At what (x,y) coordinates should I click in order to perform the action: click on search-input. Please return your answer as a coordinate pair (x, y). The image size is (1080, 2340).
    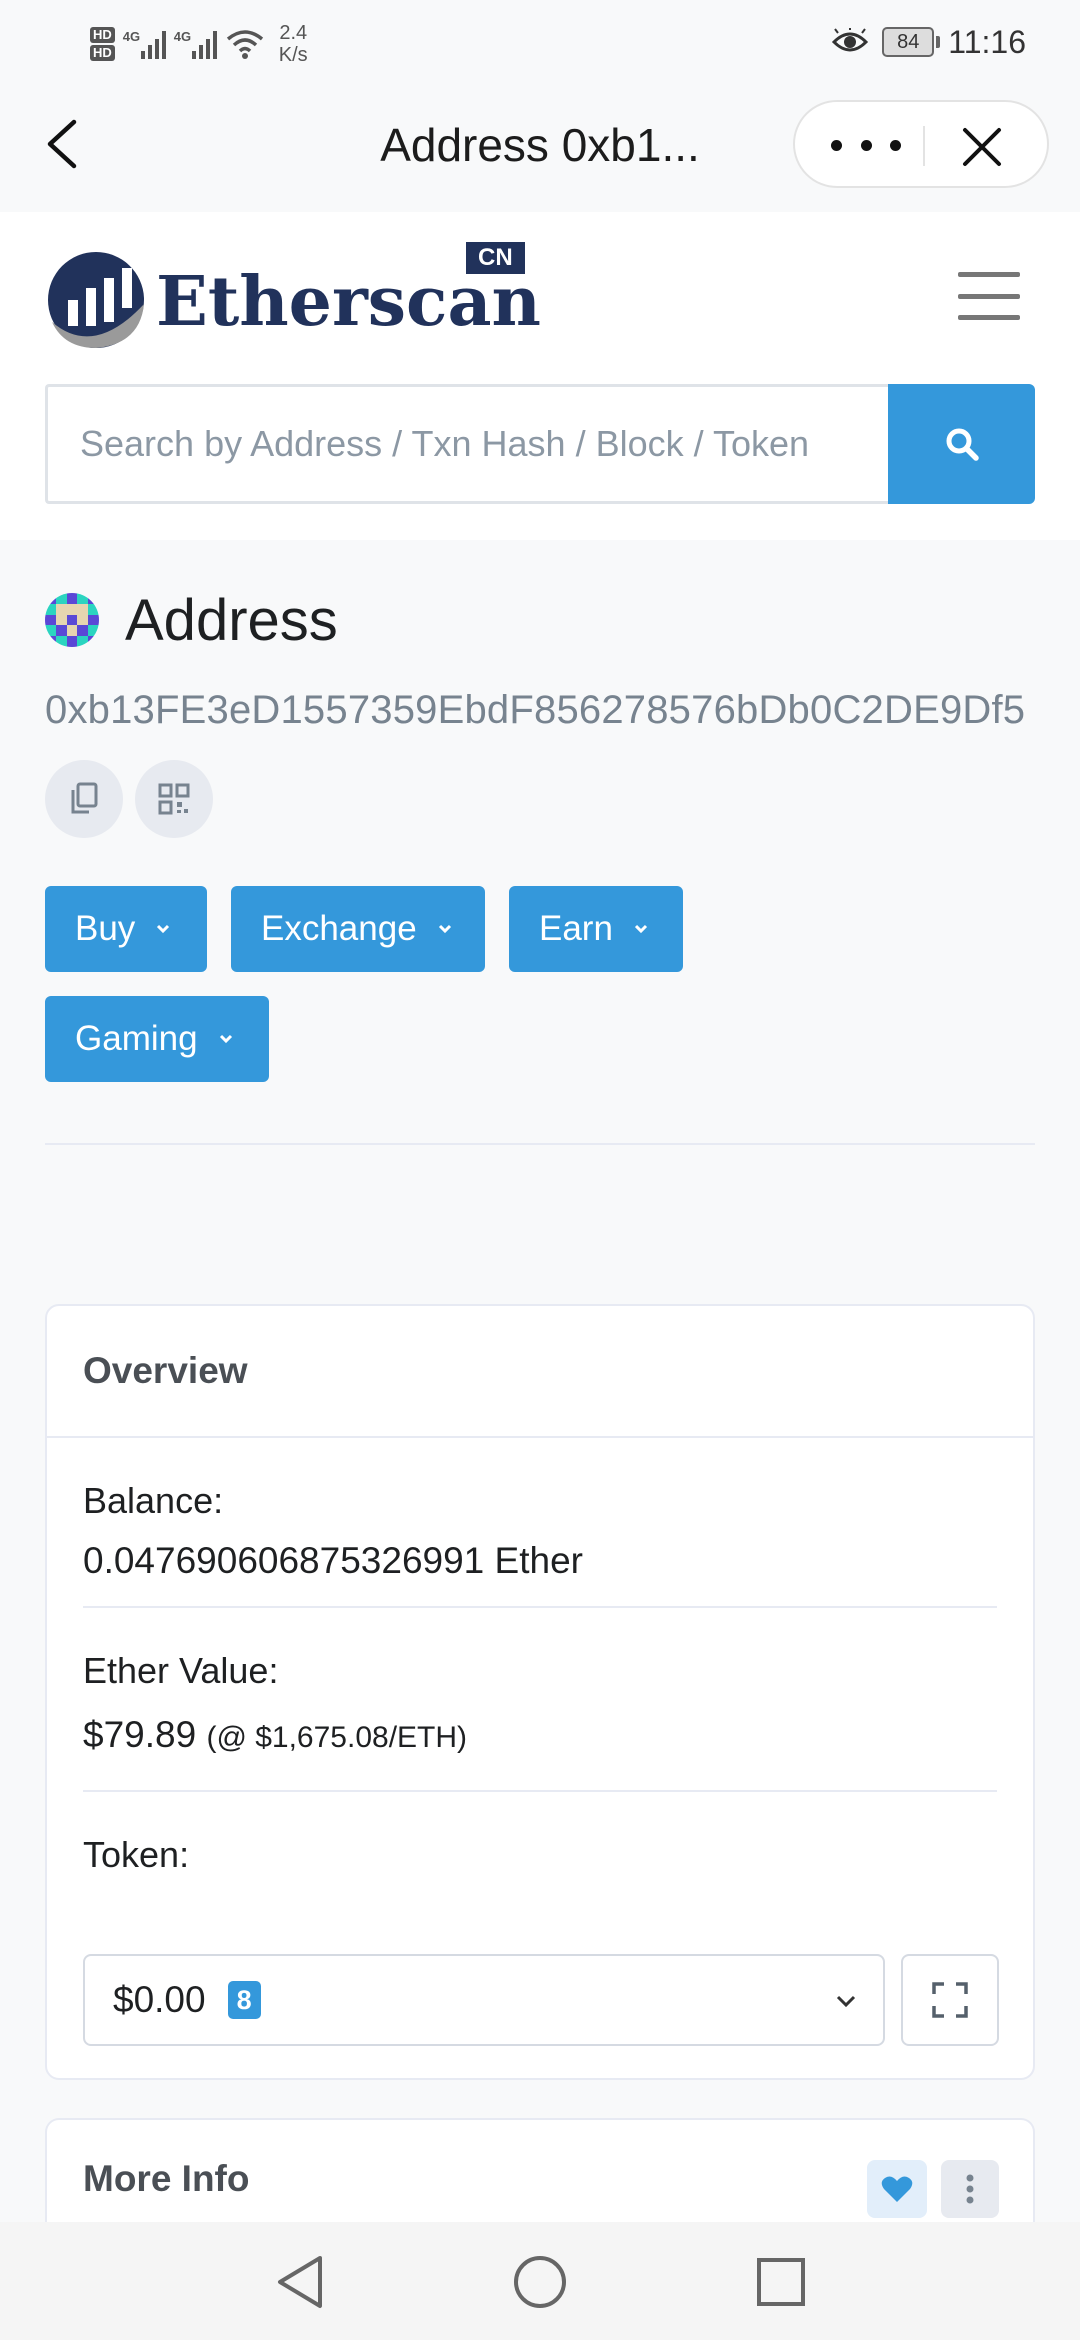
    Looking at the image, I should click on (466, 444).